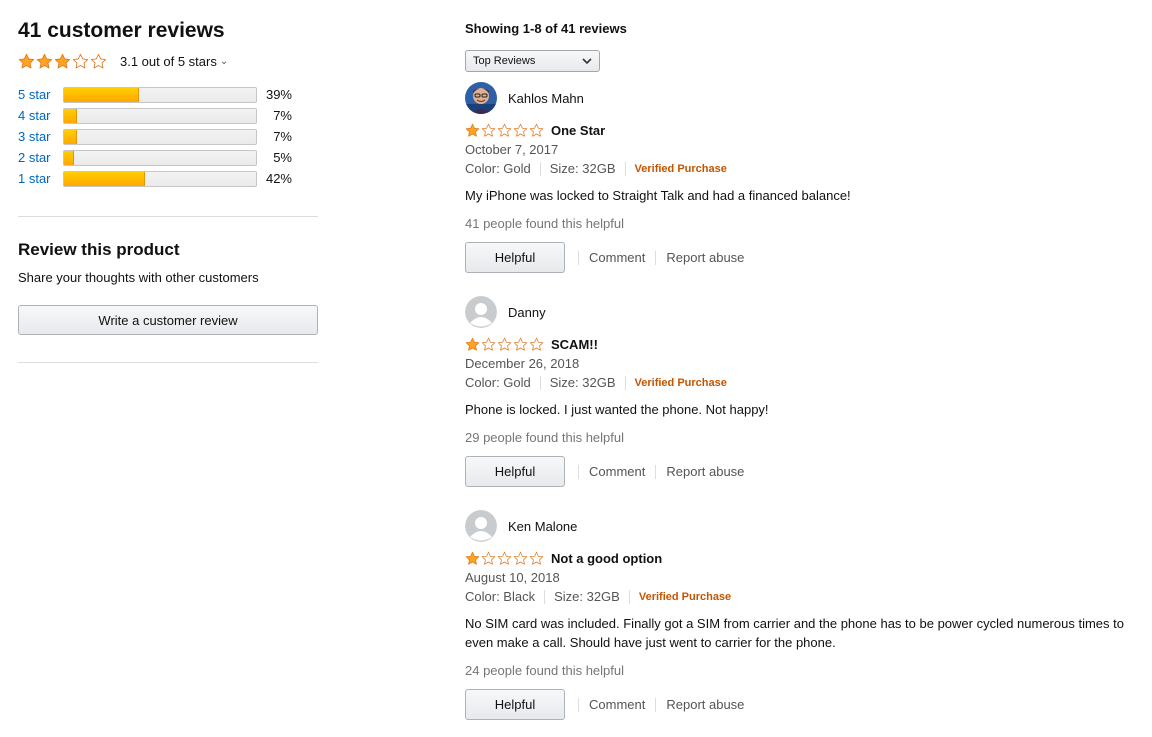  Describe the element at coordinates (40, 136) in the screenshot. I see `histogram-label: 3 star` at that location.